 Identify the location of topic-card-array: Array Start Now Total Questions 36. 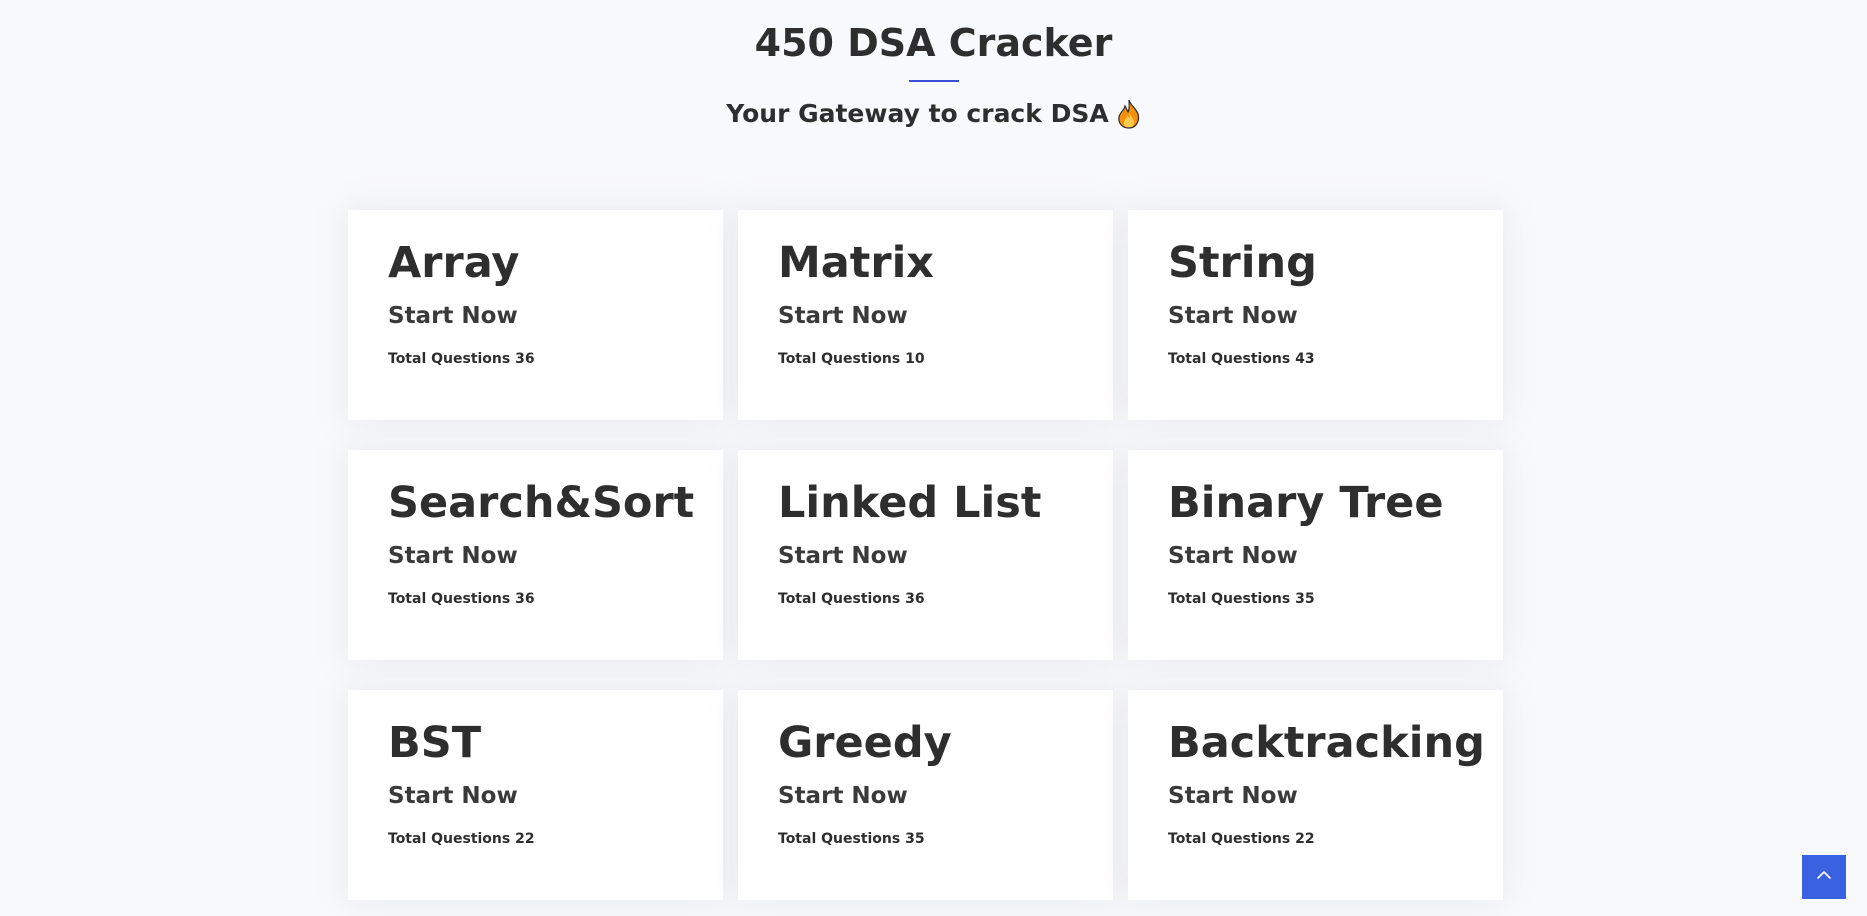
(535, 315).